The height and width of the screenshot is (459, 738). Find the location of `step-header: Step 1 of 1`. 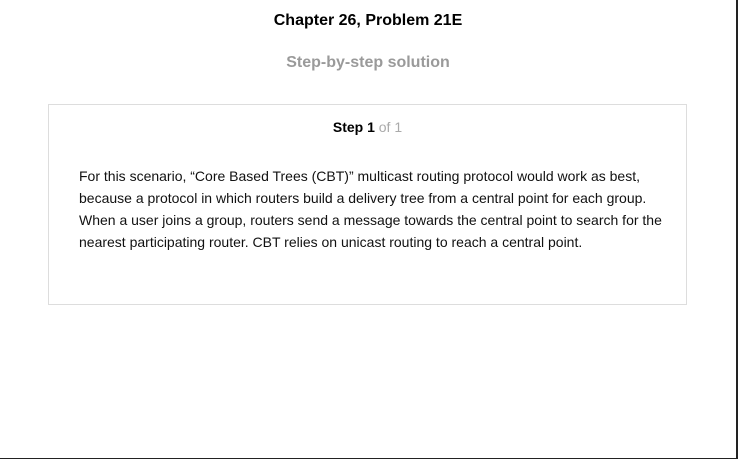

step-header: Step 1 of 1 is located at coordinates (367, 127).